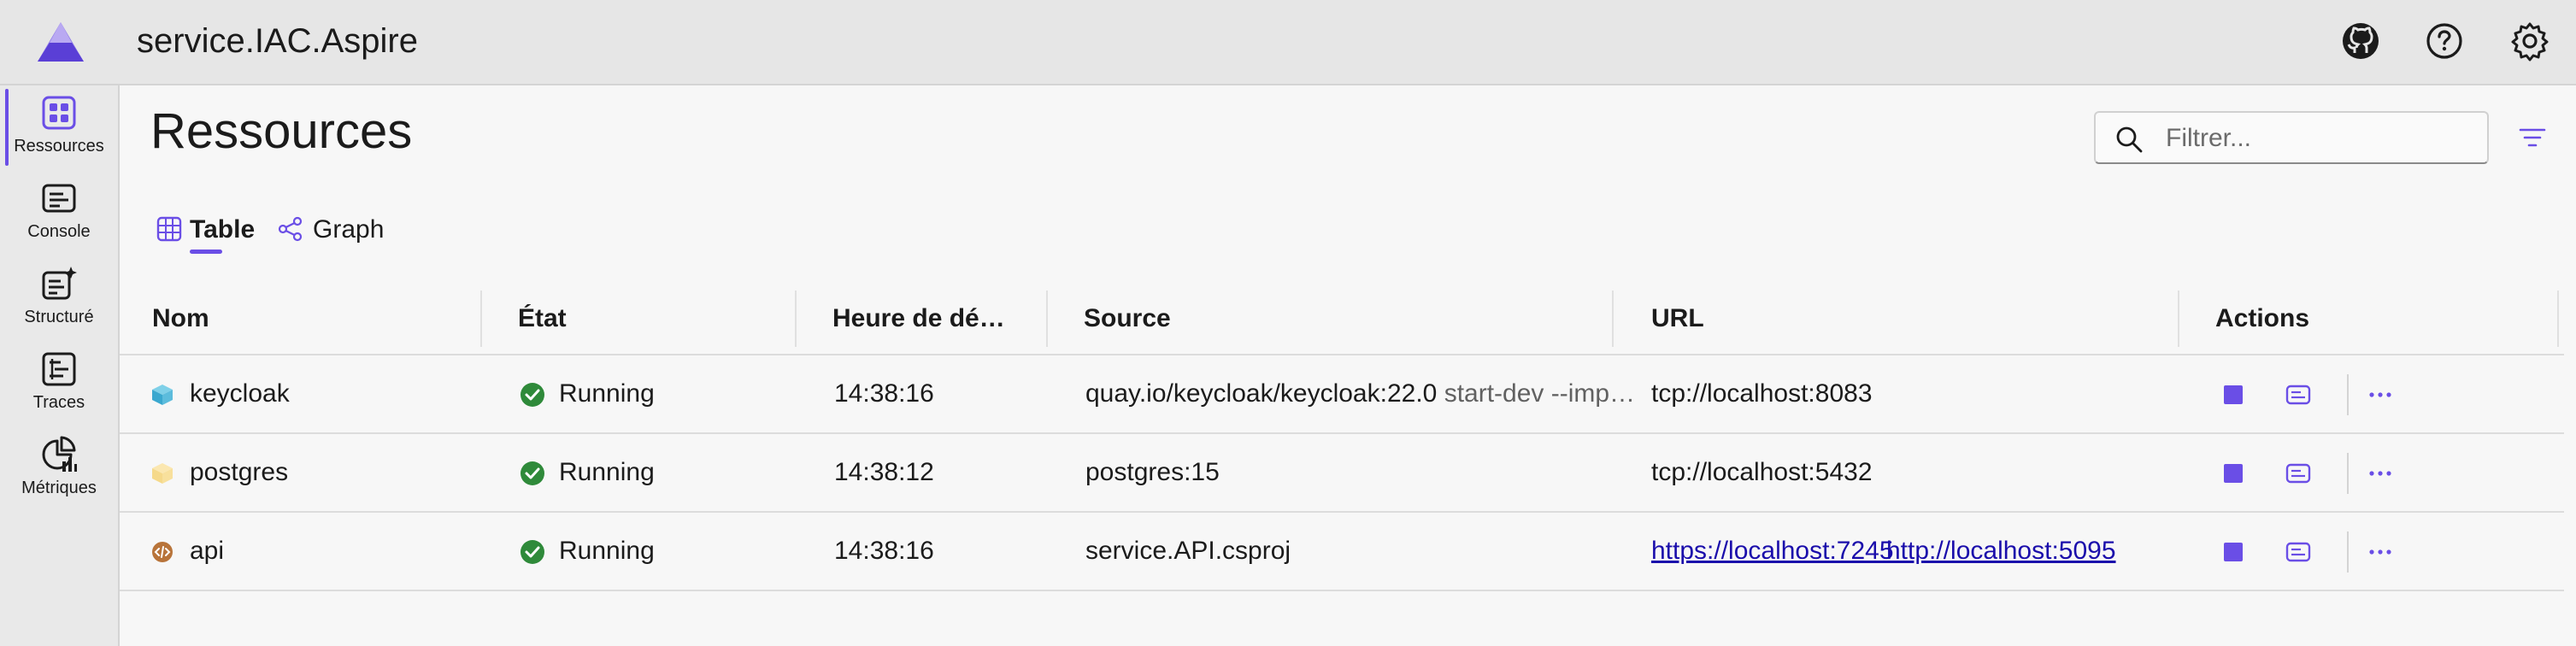 This screenshot has height=646, width=2576. I want to click on resource-name: keycloak, so click(240, 393).